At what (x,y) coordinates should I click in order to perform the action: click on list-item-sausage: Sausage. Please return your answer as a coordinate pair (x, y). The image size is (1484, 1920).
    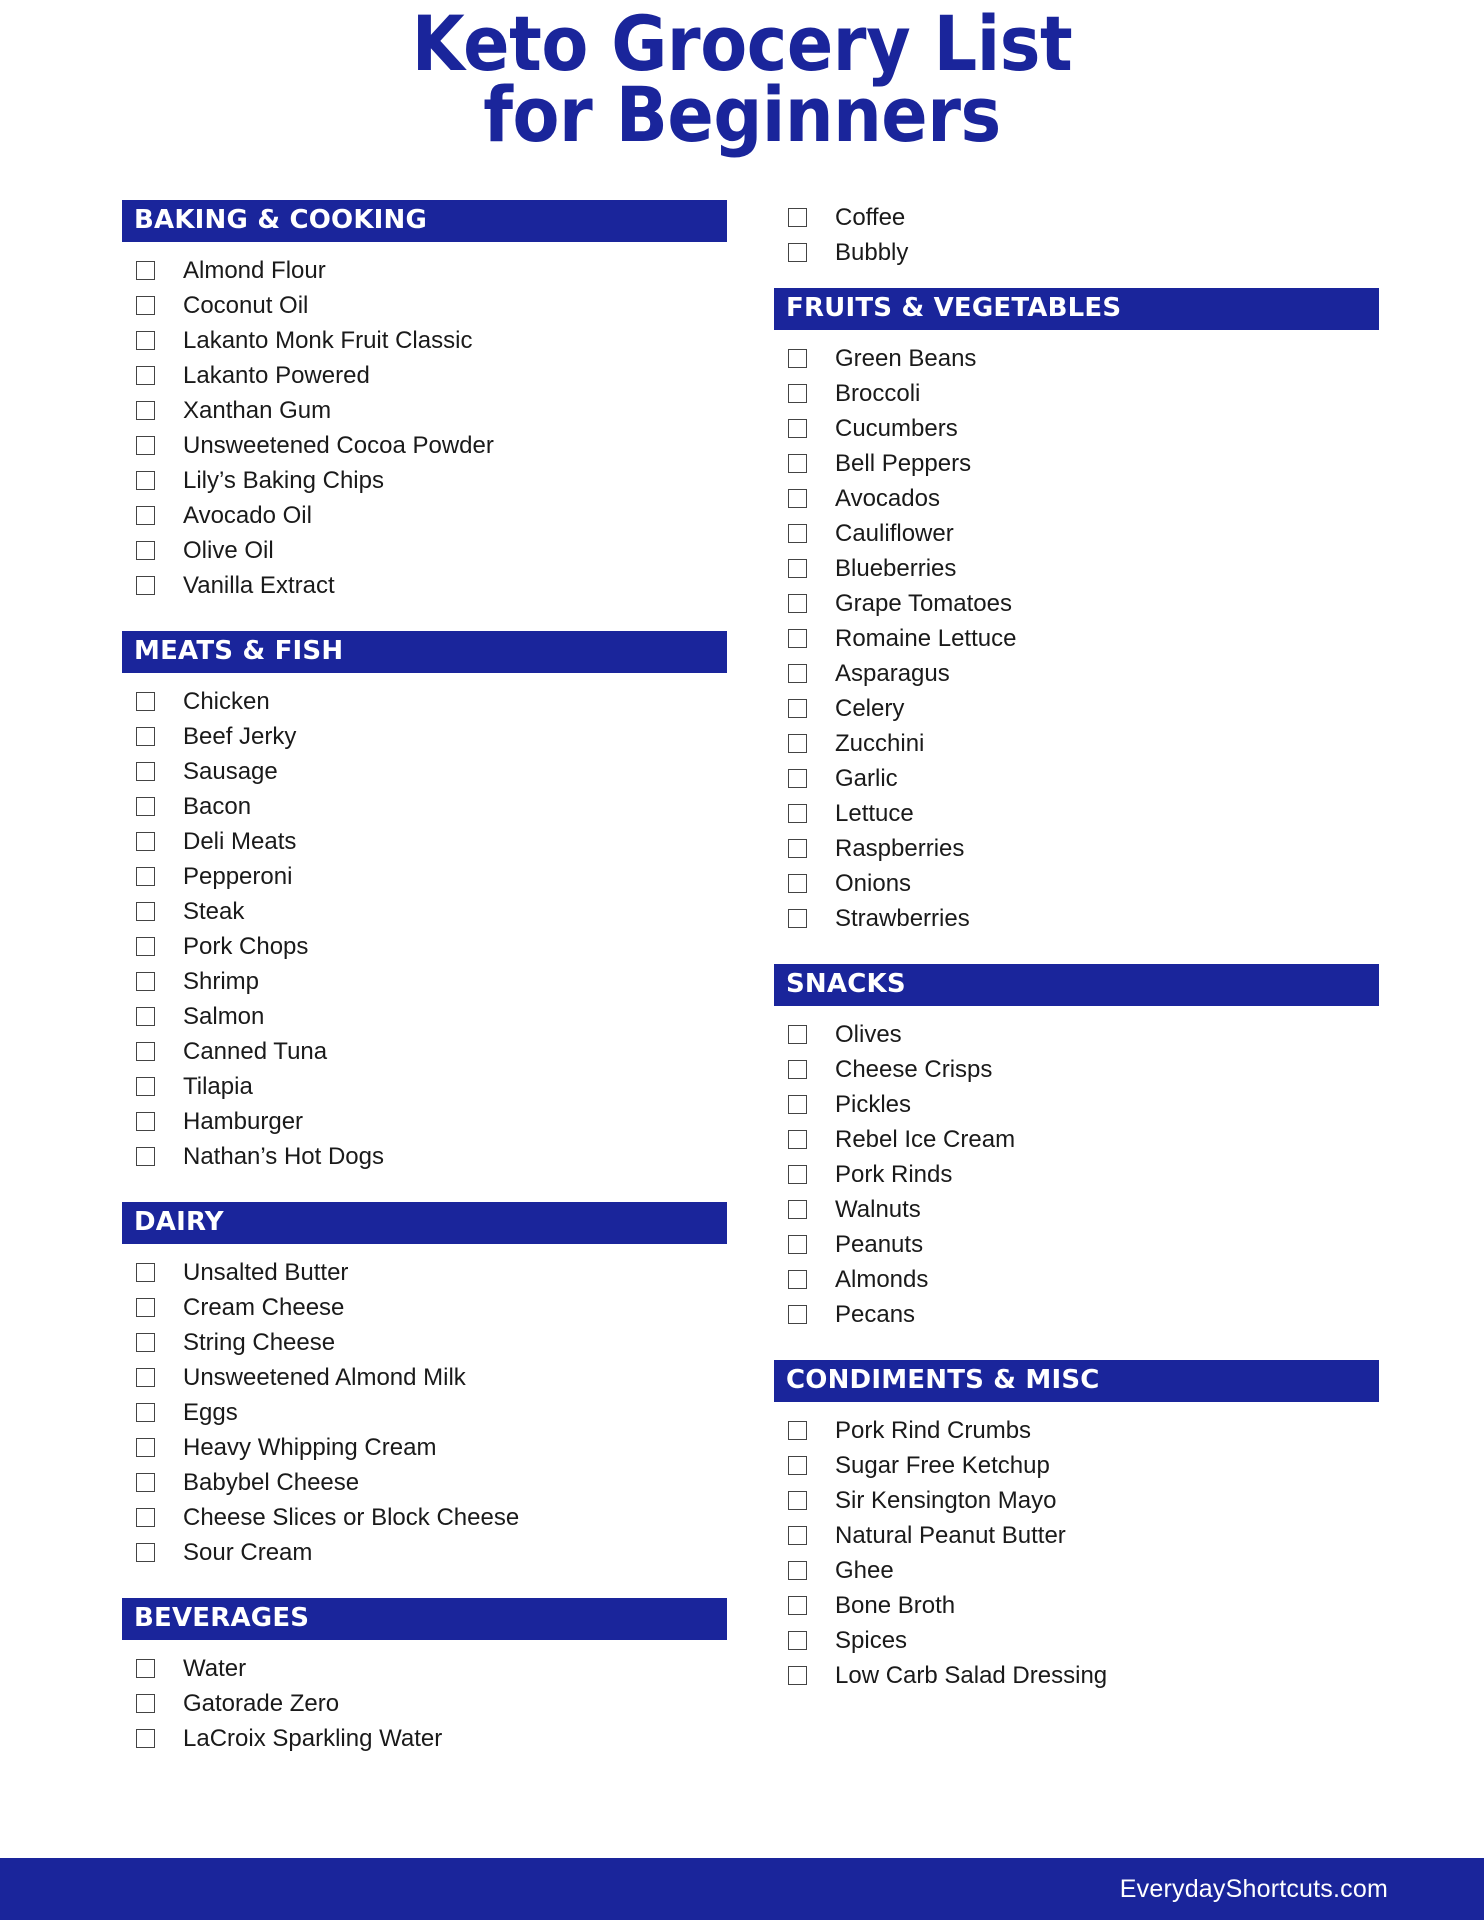
    Looking at the image, I should click on (424, 771).